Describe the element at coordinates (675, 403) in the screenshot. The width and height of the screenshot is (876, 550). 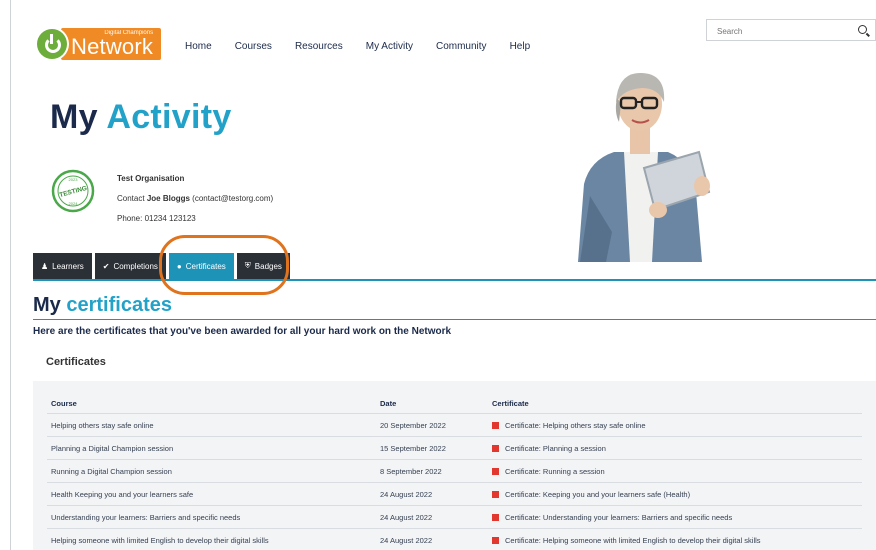
I see `column-certificate: Certificate` at that location.